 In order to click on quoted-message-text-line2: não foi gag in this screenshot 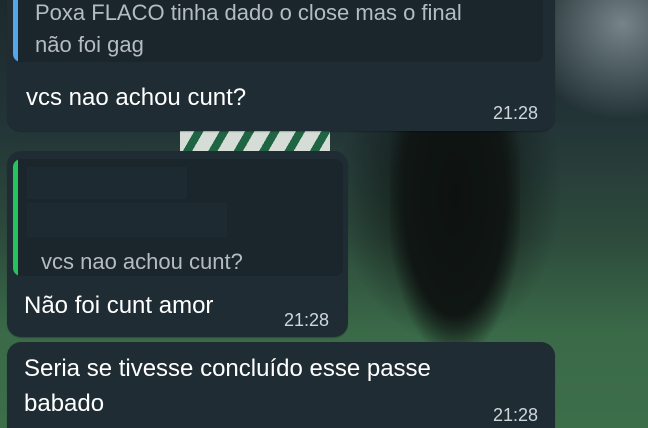, I will do `click(89, 44)`.